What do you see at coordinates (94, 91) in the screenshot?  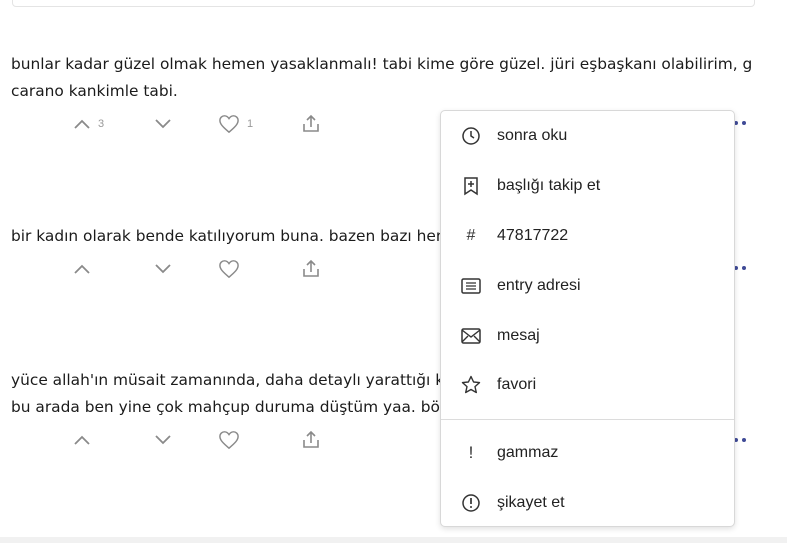 I see `entry-text-line: carano kankimle tabi.` at bounding box center [94, 91].